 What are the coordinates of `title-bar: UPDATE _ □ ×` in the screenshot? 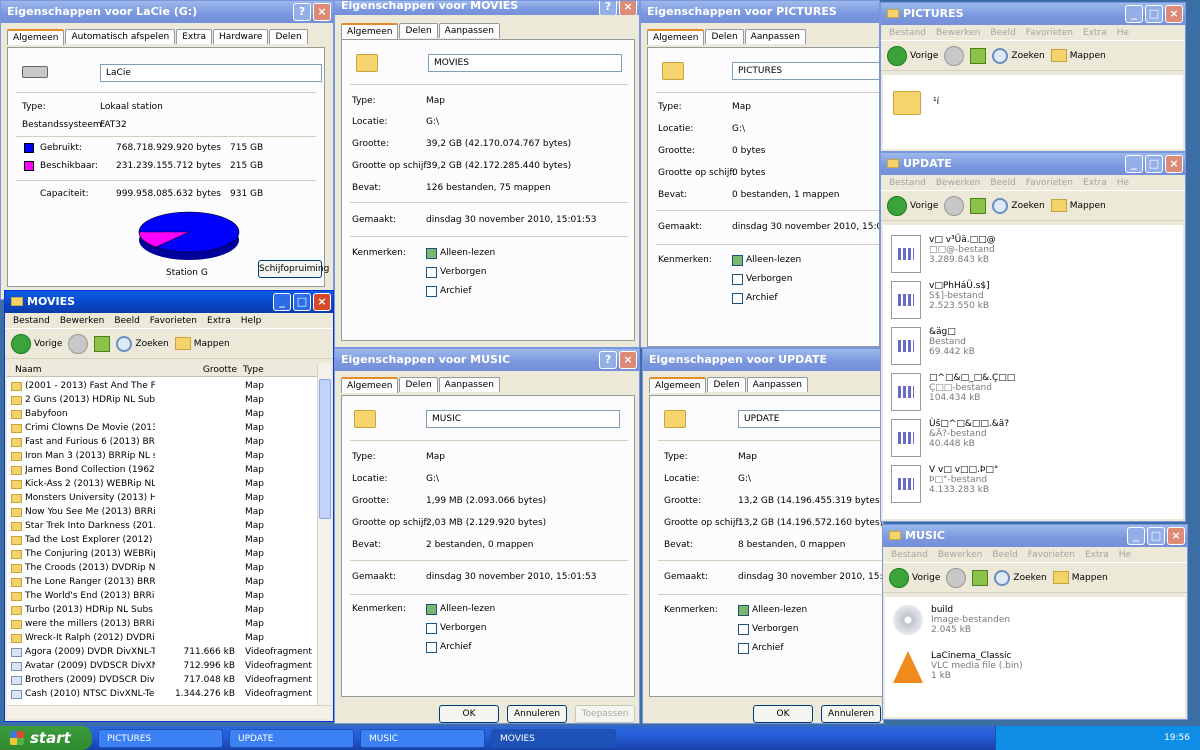 It's located at (1033, 164).